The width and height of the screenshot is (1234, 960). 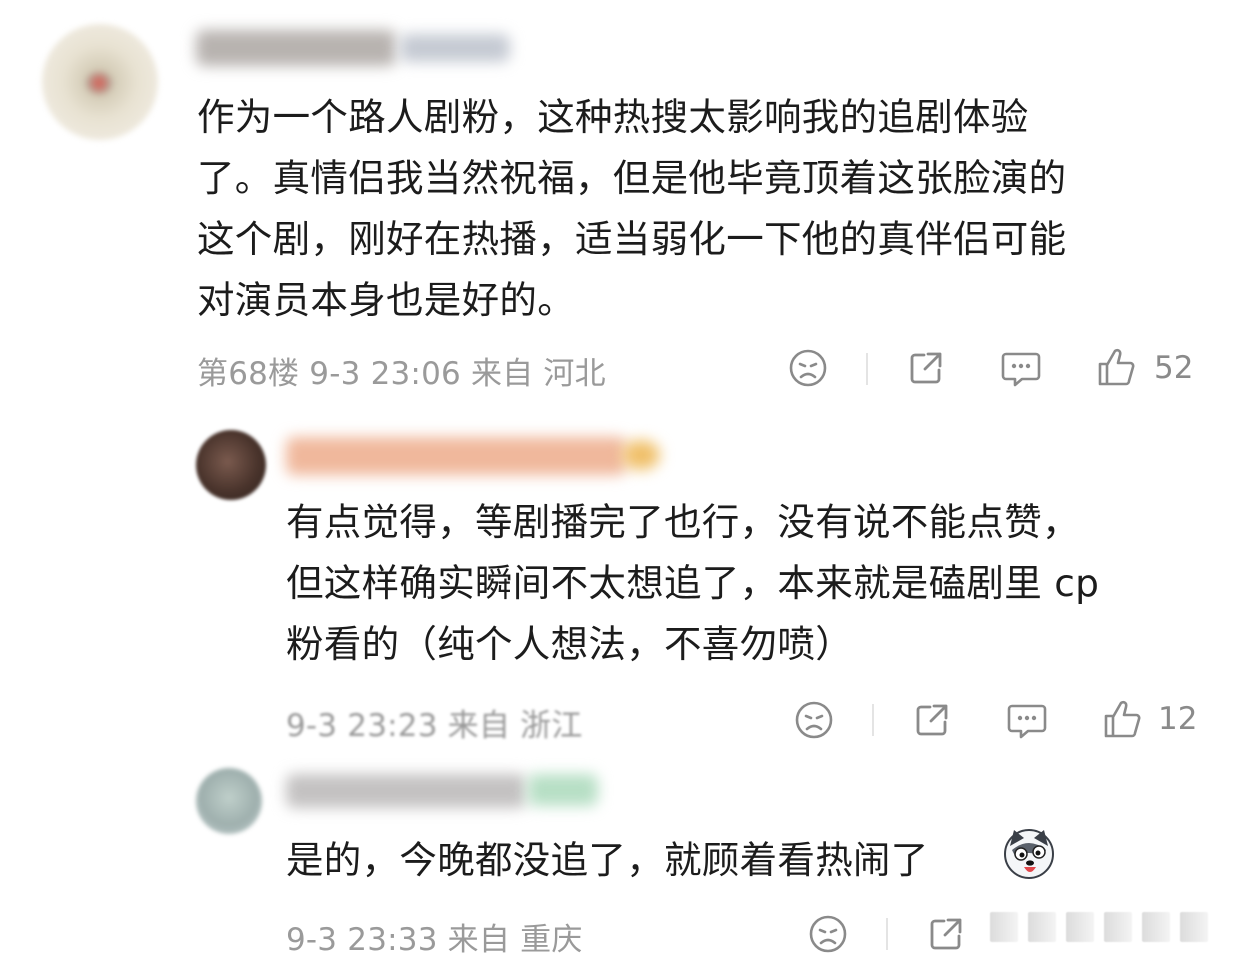 I want to click on husky-dog-emoji-icon, so click(x=1029, y=853).